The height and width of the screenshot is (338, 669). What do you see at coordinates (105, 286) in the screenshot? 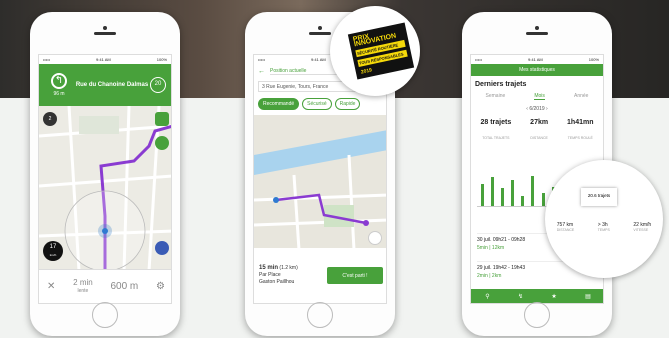
I see `navigation-footer: ✕ 2 min lente 600 m ⚙` at bounding box center [105, 286].